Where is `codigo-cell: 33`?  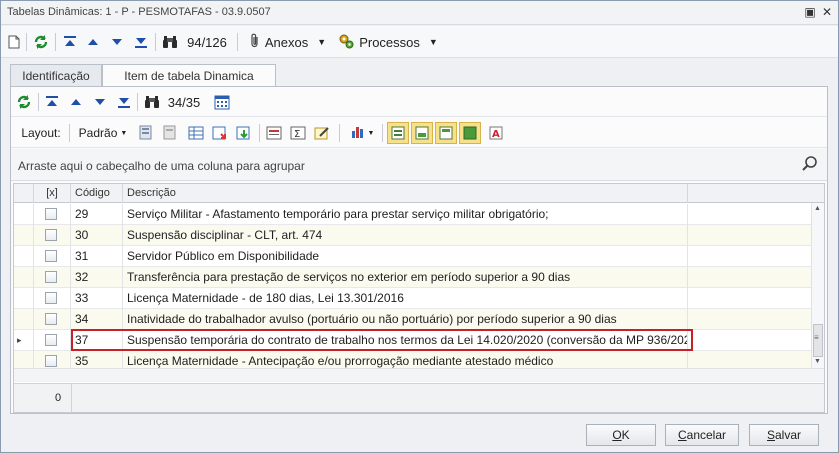 codigo-cell: 33 is located at coordinates (97, 298).